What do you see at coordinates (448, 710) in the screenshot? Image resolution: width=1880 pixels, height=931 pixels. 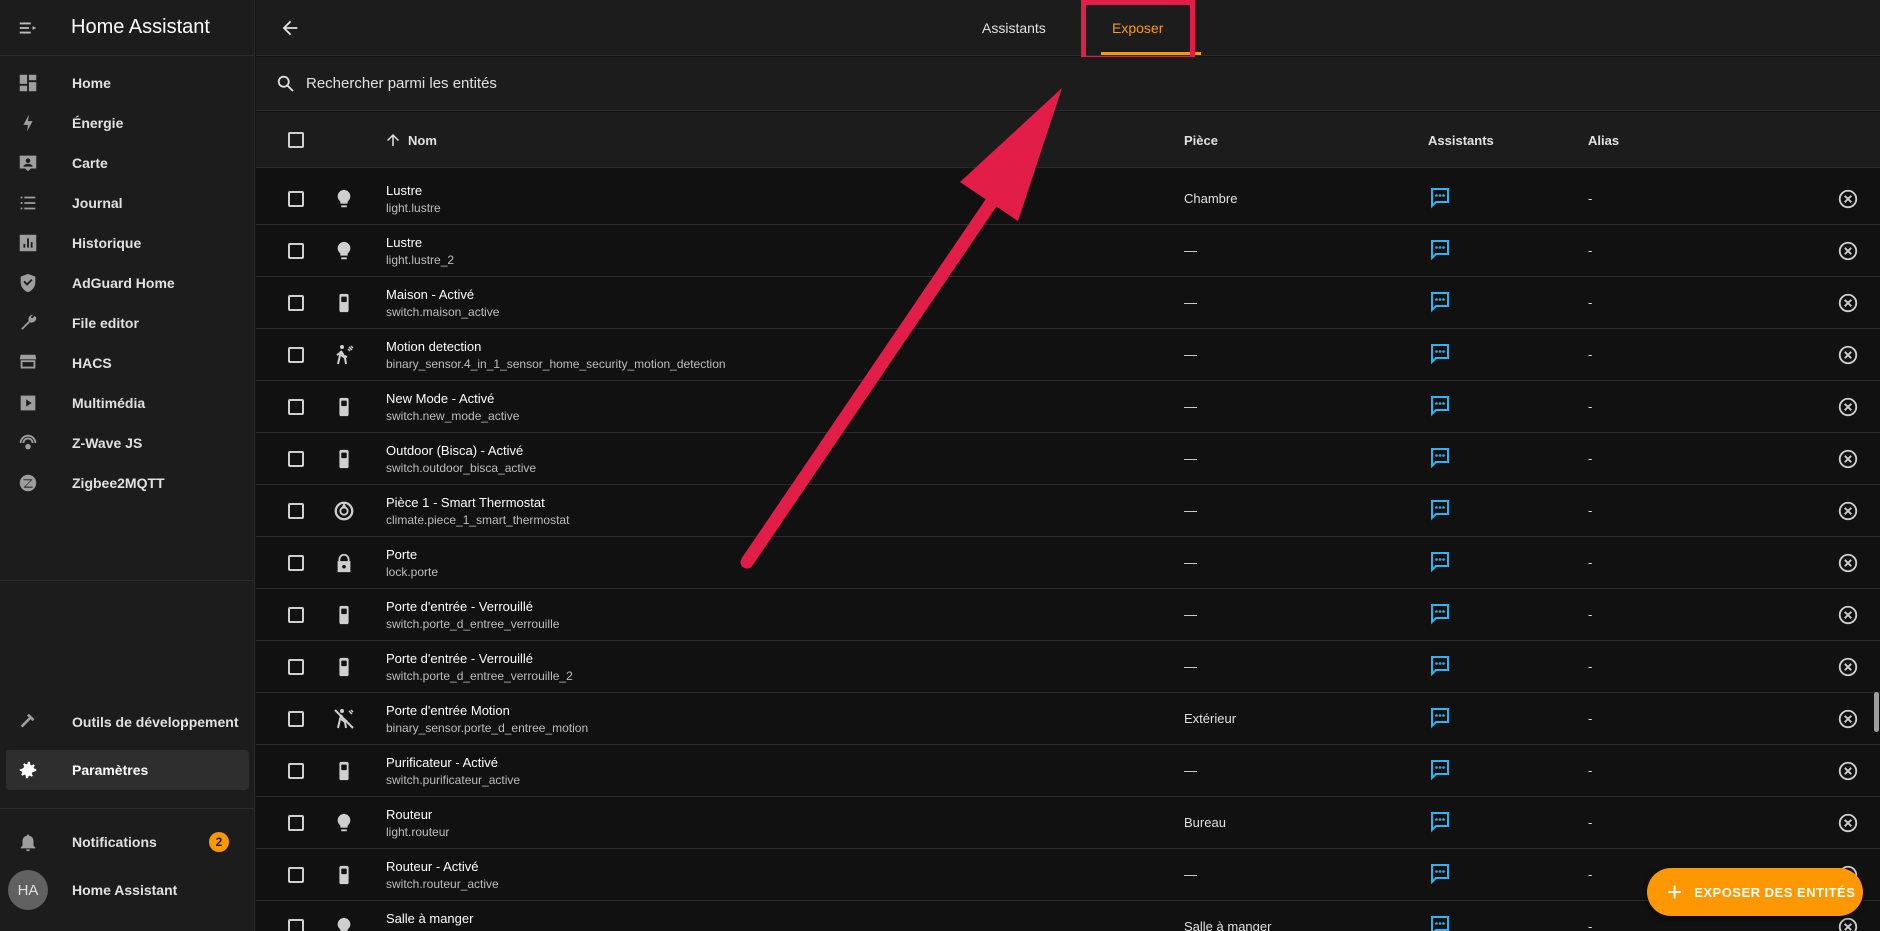 I see `entity-name: Porte d'entrée Motion` at bounding box center [448, 710].